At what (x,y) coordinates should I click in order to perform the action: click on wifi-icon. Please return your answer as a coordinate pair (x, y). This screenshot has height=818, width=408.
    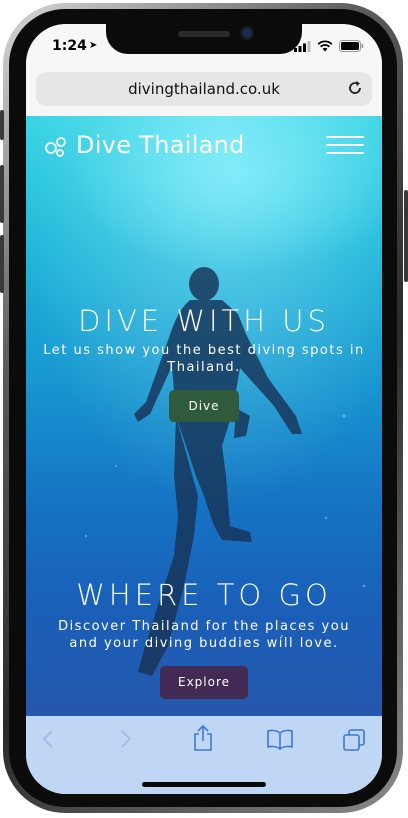
    Looking at the image, I should click on (325, 46).